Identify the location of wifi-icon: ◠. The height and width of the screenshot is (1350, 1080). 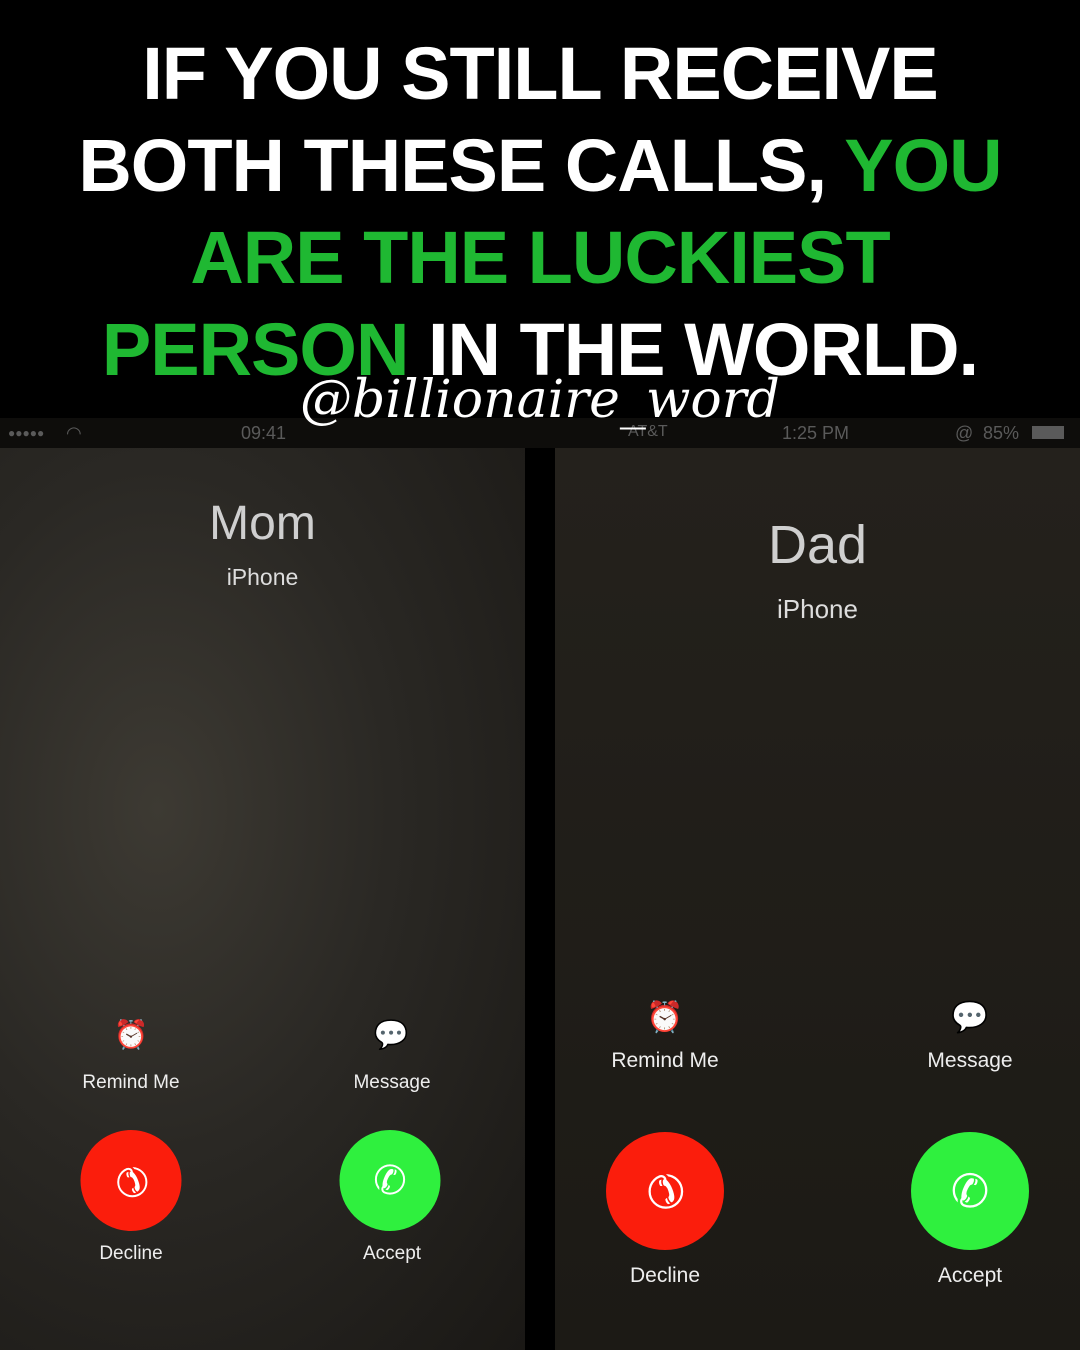
(74, 433).